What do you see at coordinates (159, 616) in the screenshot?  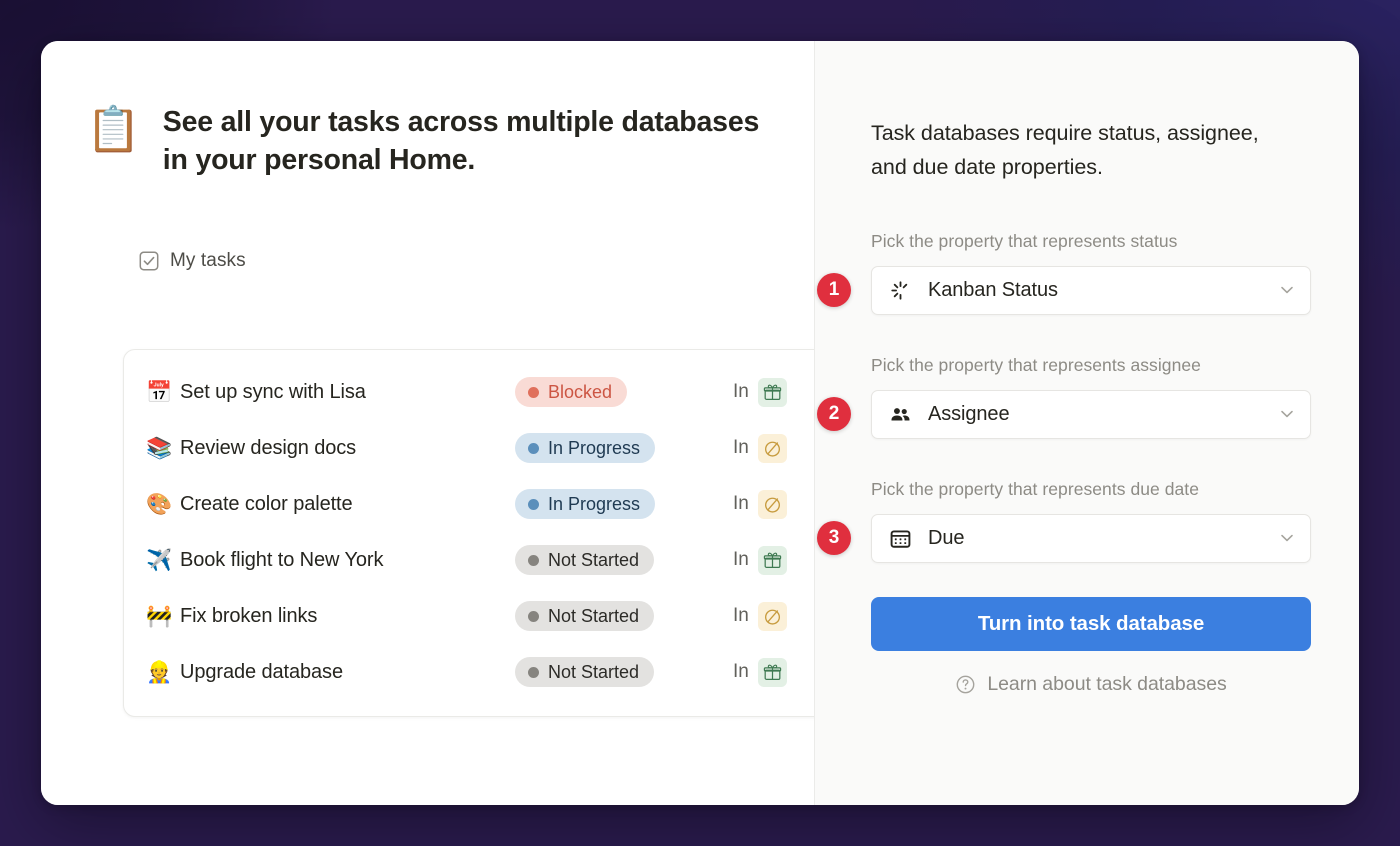 I see `construction-emoji: 🚧` at bounding box center [159, 616].